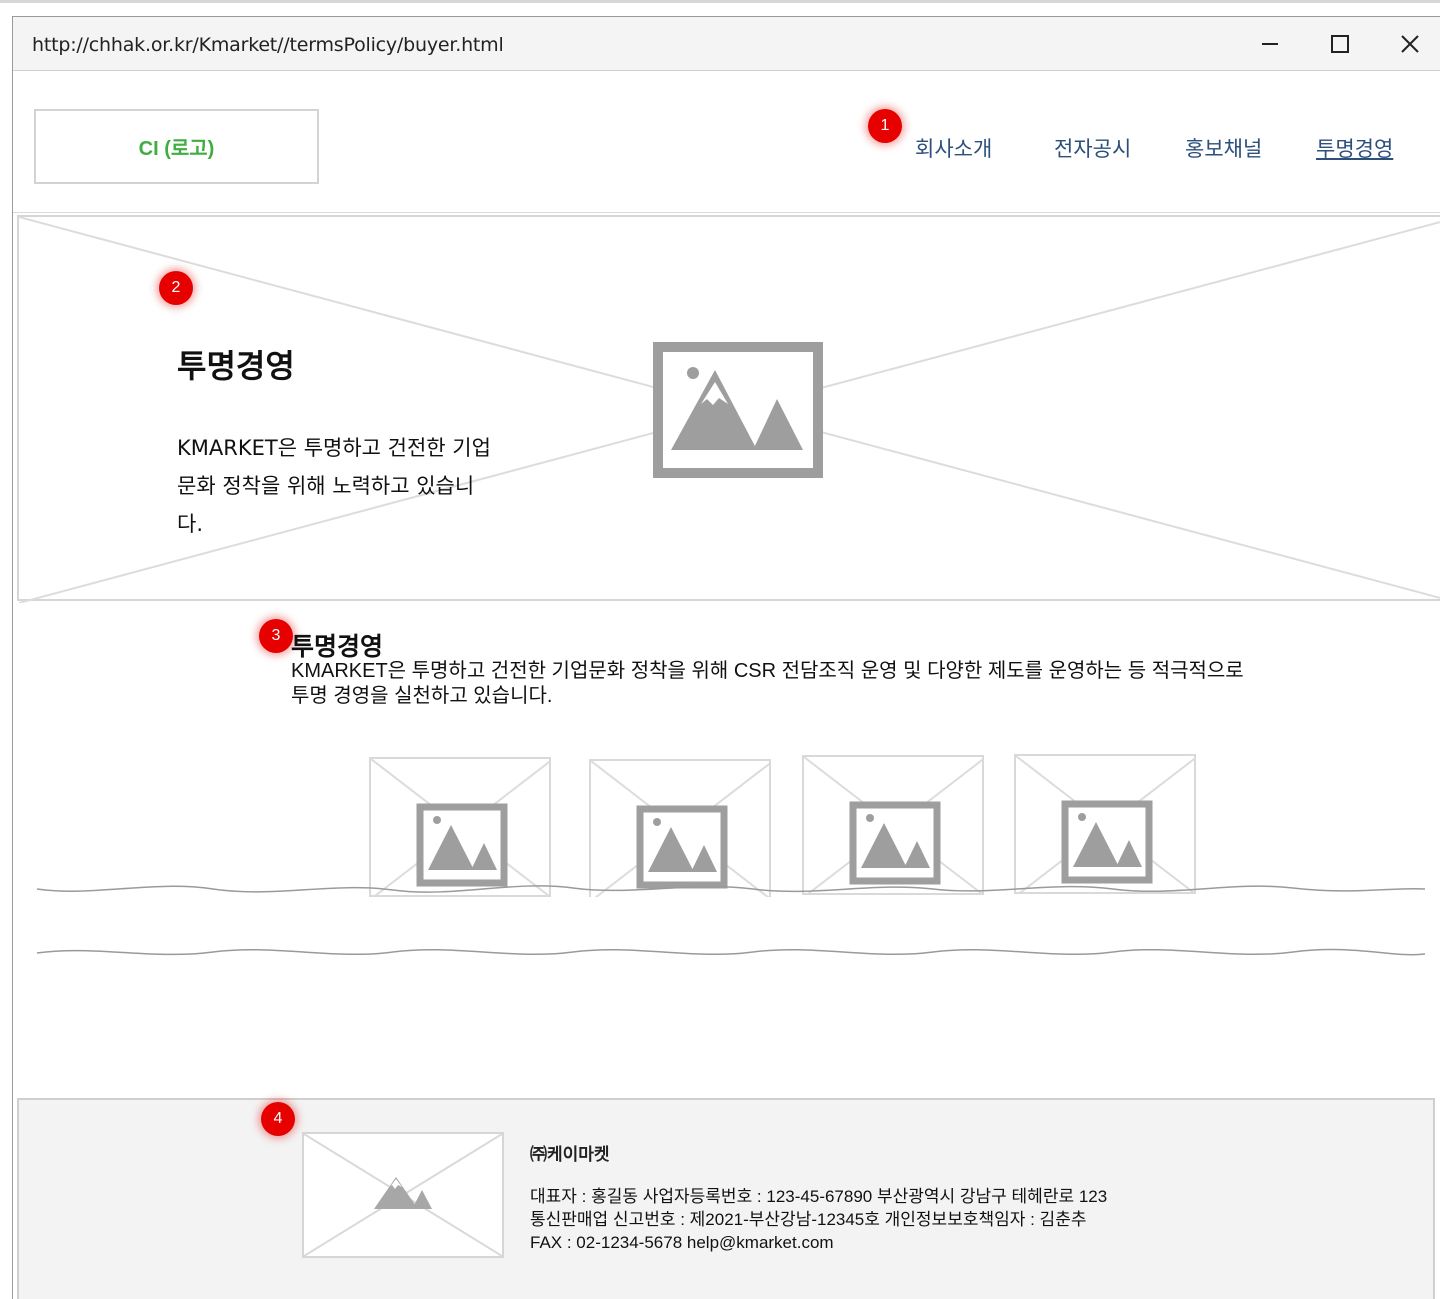 The width and height of the screenshot is (1440, 1299). I want to click on nav-disclosure: 전자공시, so click(1092, 148).